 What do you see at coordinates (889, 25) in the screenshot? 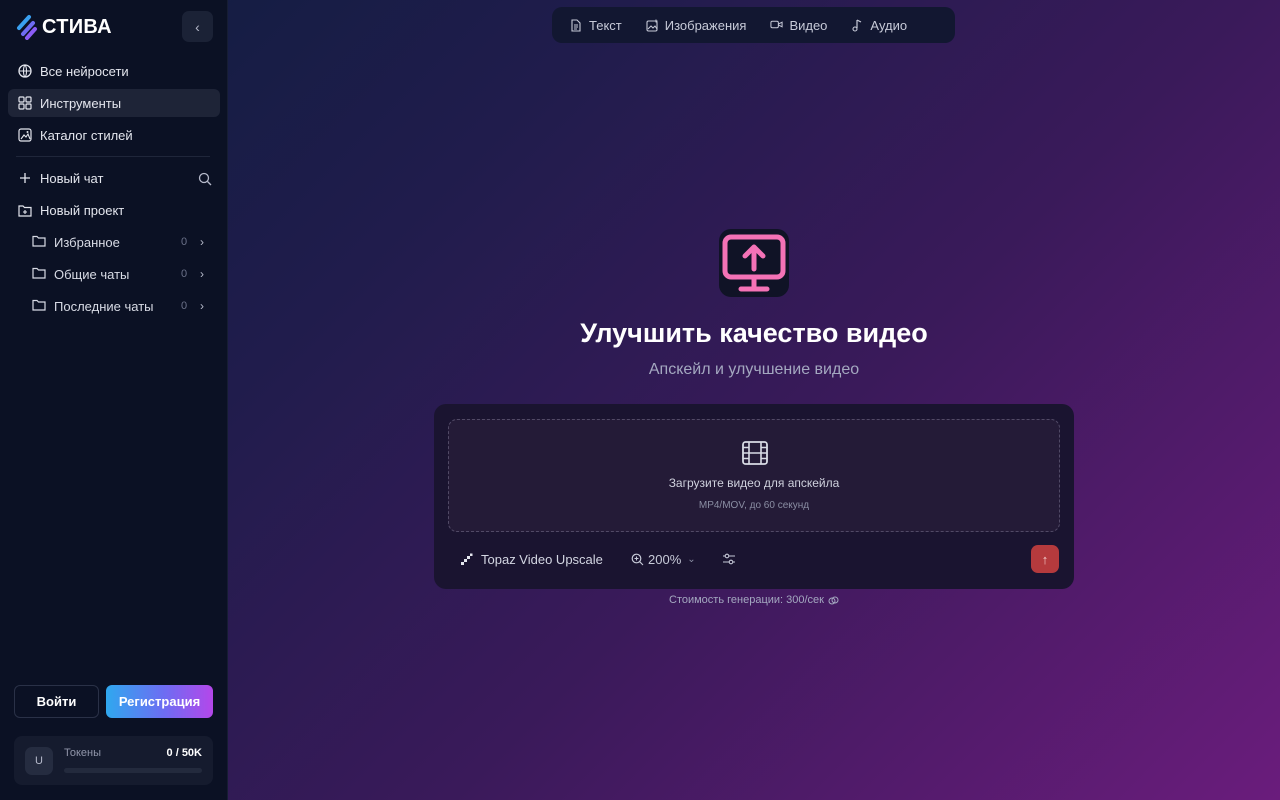
I see `tab-label: Аудио` at bounding box center [889, 25].